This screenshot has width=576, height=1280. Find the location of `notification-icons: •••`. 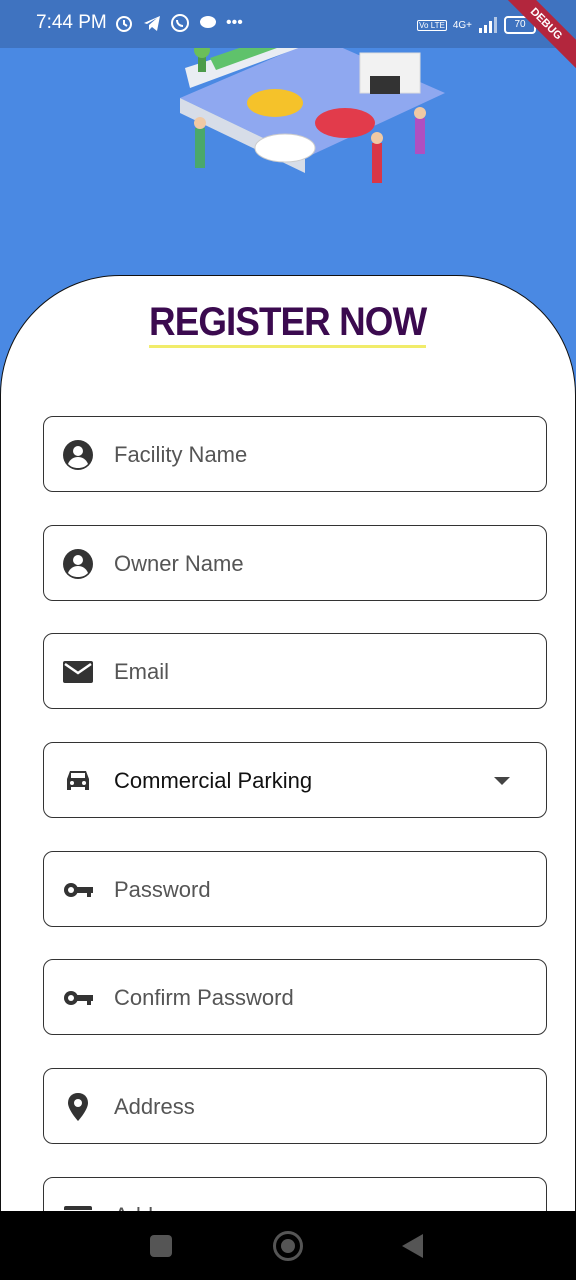

notification-icons: ••• is located at coordinates (178, 23).